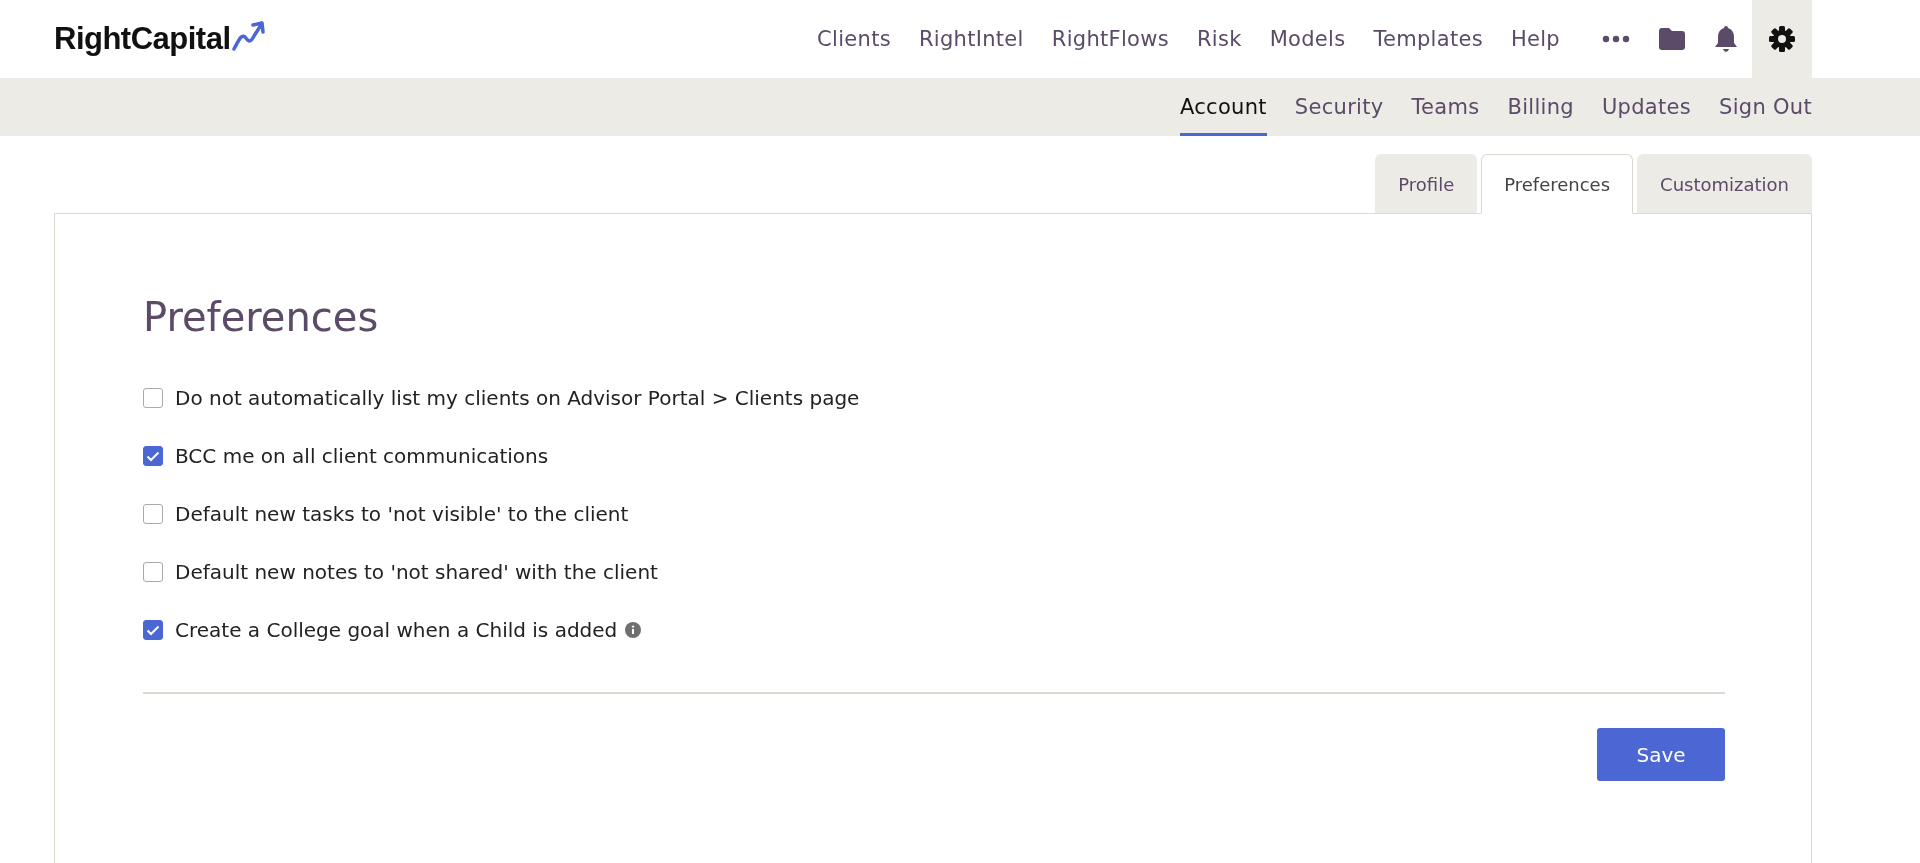 This screenshot has width=1920, height=863. I want to click on account-nav-link: Updates, so click(1646, 107).